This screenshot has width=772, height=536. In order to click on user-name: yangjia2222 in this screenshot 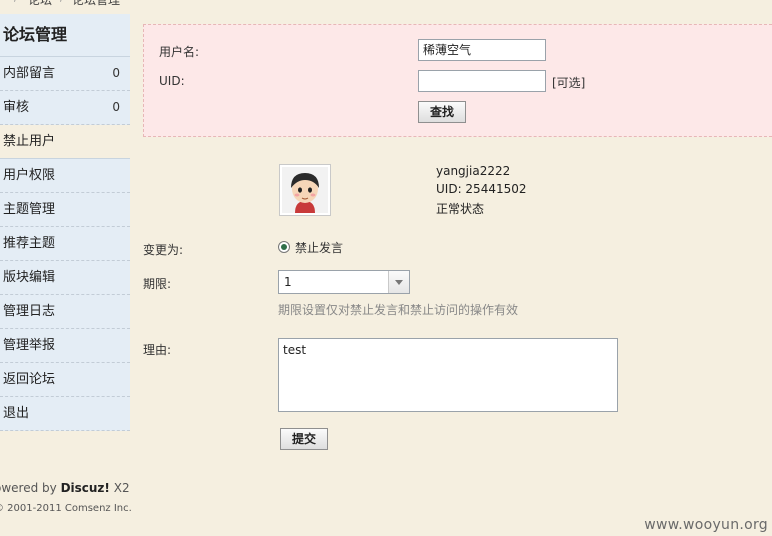, I will do `click(473, 171)`.